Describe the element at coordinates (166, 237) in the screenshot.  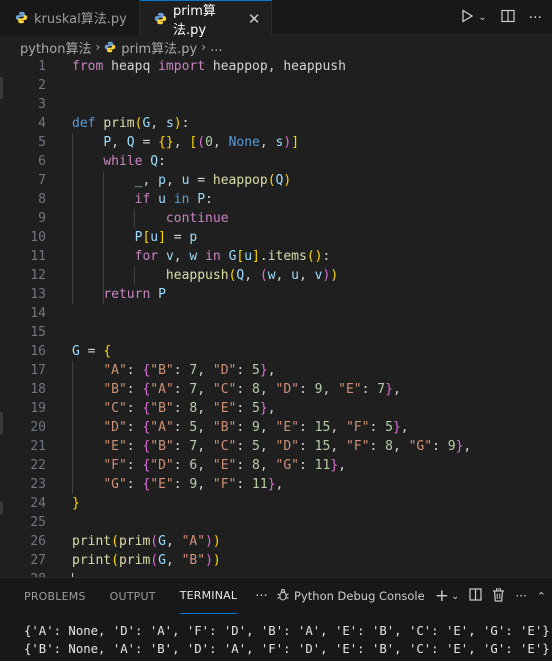
I see `code-text: P[u] = p` at that location.